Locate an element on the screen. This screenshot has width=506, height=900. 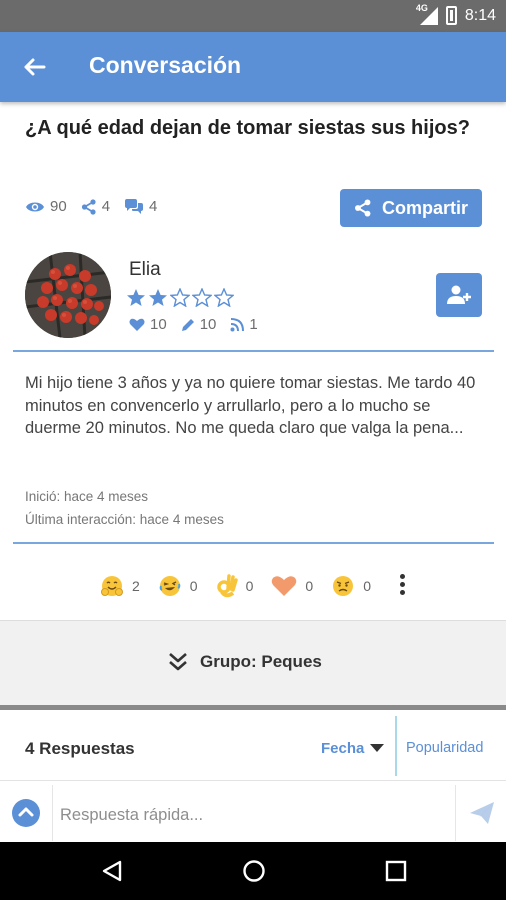
reaction-hug-count: 2 is located at coordinates (136, 586).